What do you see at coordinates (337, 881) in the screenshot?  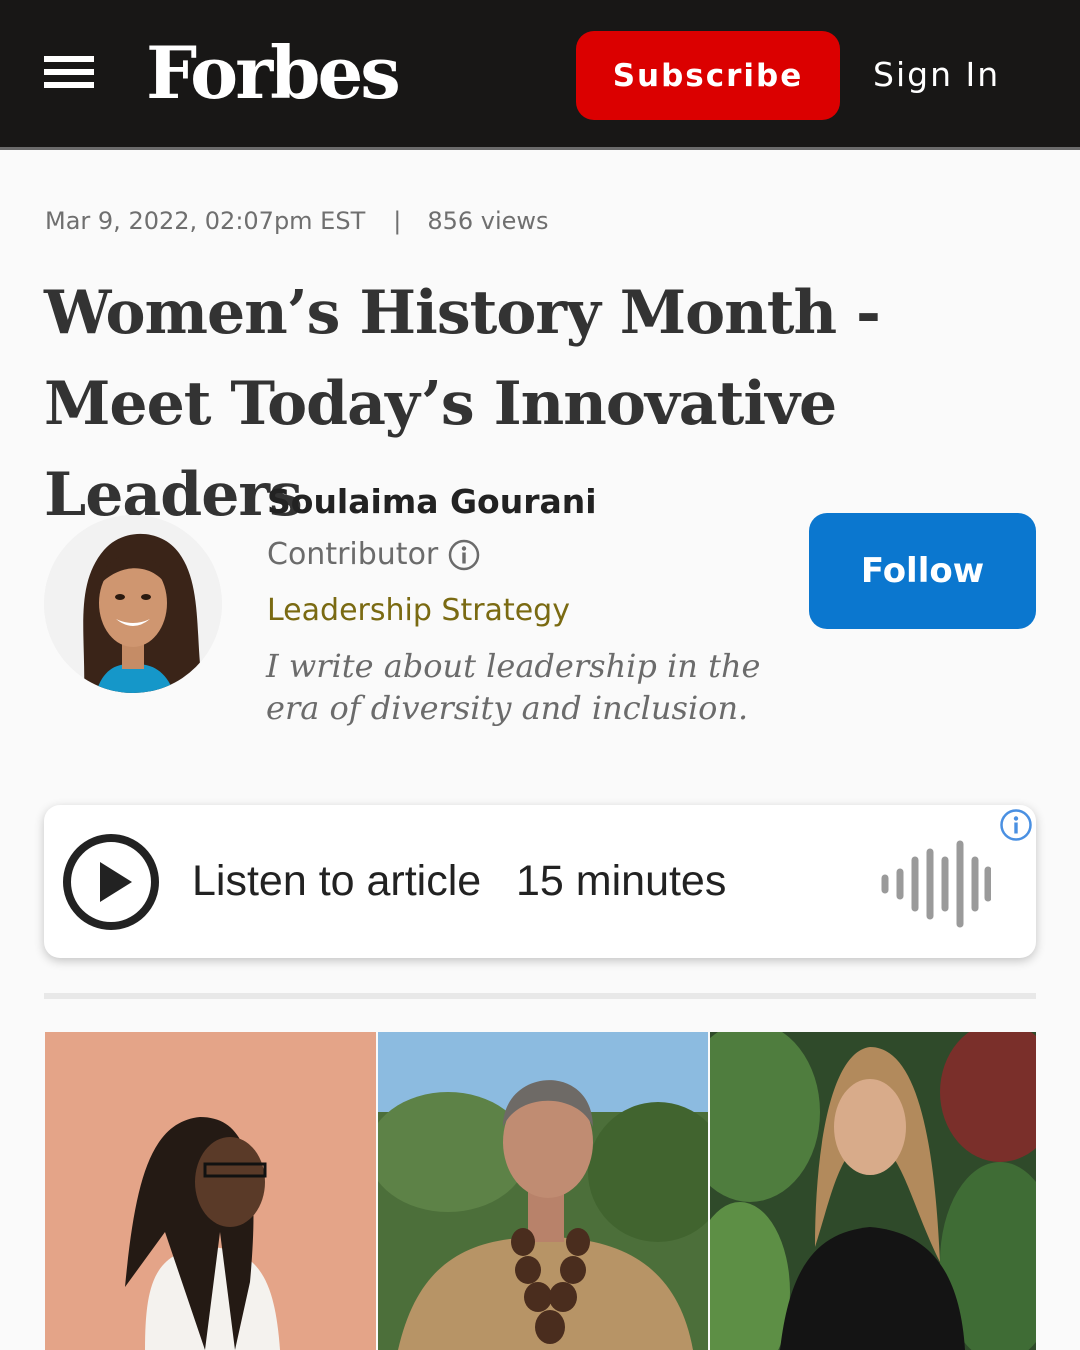 I see `listen-label: Listen to article` at bounding box center [337, 881].